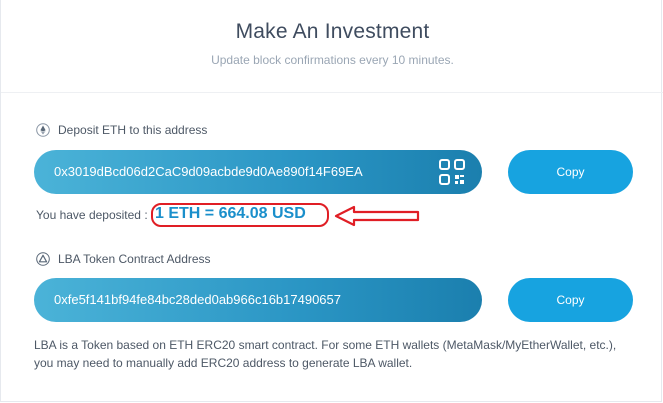  What do you see at coordinates (43, 130) in the screenshot?
I see `ethereum-icon` at bounding box center [43, 130].